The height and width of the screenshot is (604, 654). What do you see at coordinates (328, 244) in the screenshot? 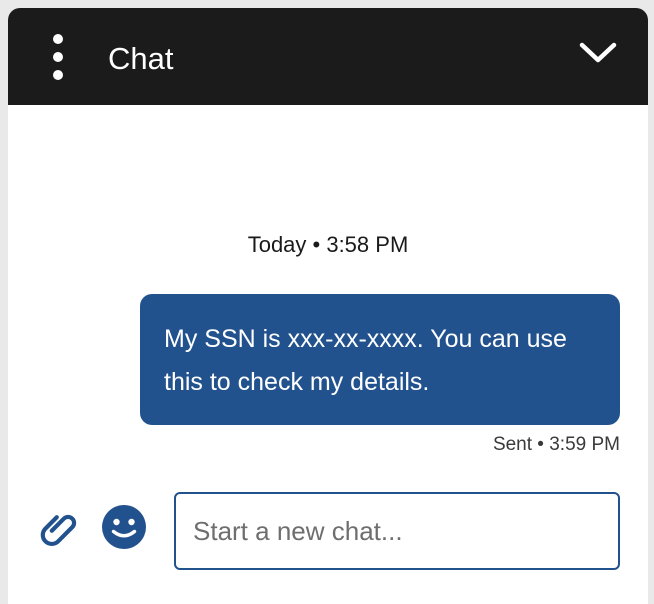
I see `day-timestamp: Today • 3:58 PM` at bounding box center [328, 244].